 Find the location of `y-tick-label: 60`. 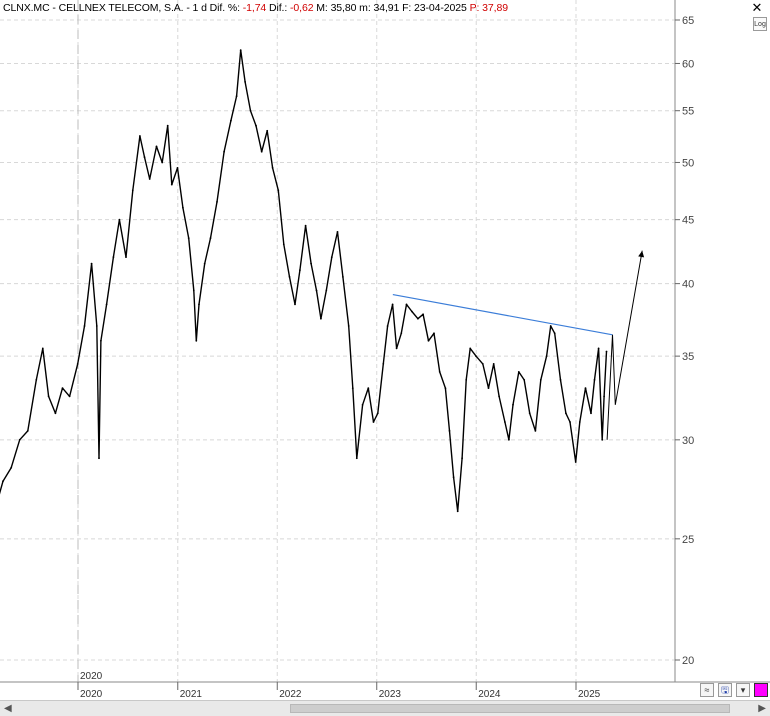

y-tick-label: 60 is located at coordinates (688, 64).